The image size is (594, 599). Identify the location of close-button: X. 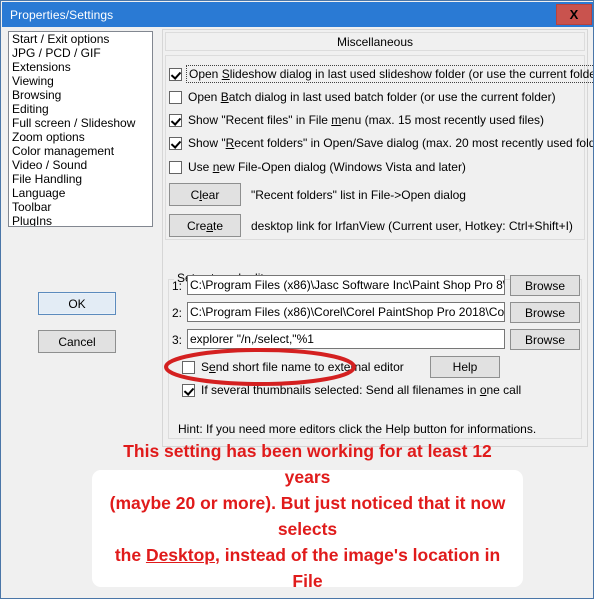
(574, 14).